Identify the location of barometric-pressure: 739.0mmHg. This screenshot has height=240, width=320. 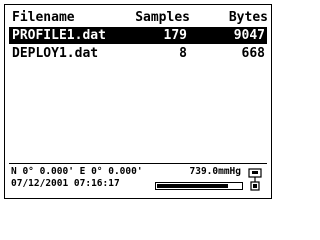
(215, 171).